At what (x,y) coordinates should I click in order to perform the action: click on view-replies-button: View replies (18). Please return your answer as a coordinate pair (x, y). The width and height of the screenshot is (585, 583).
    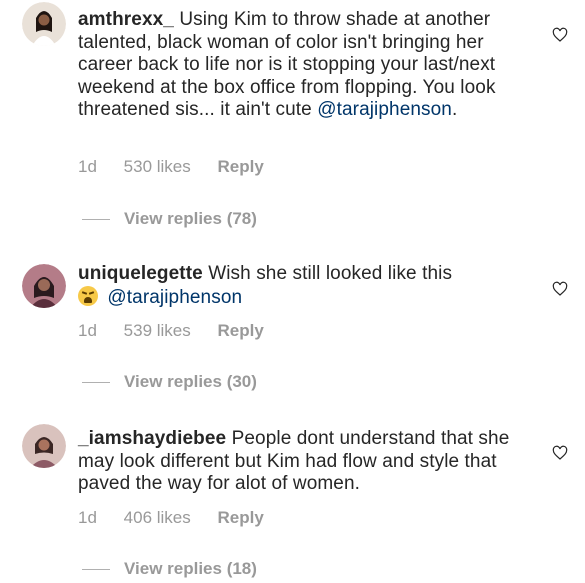
    Looking at the image, I should click on (169, 569).